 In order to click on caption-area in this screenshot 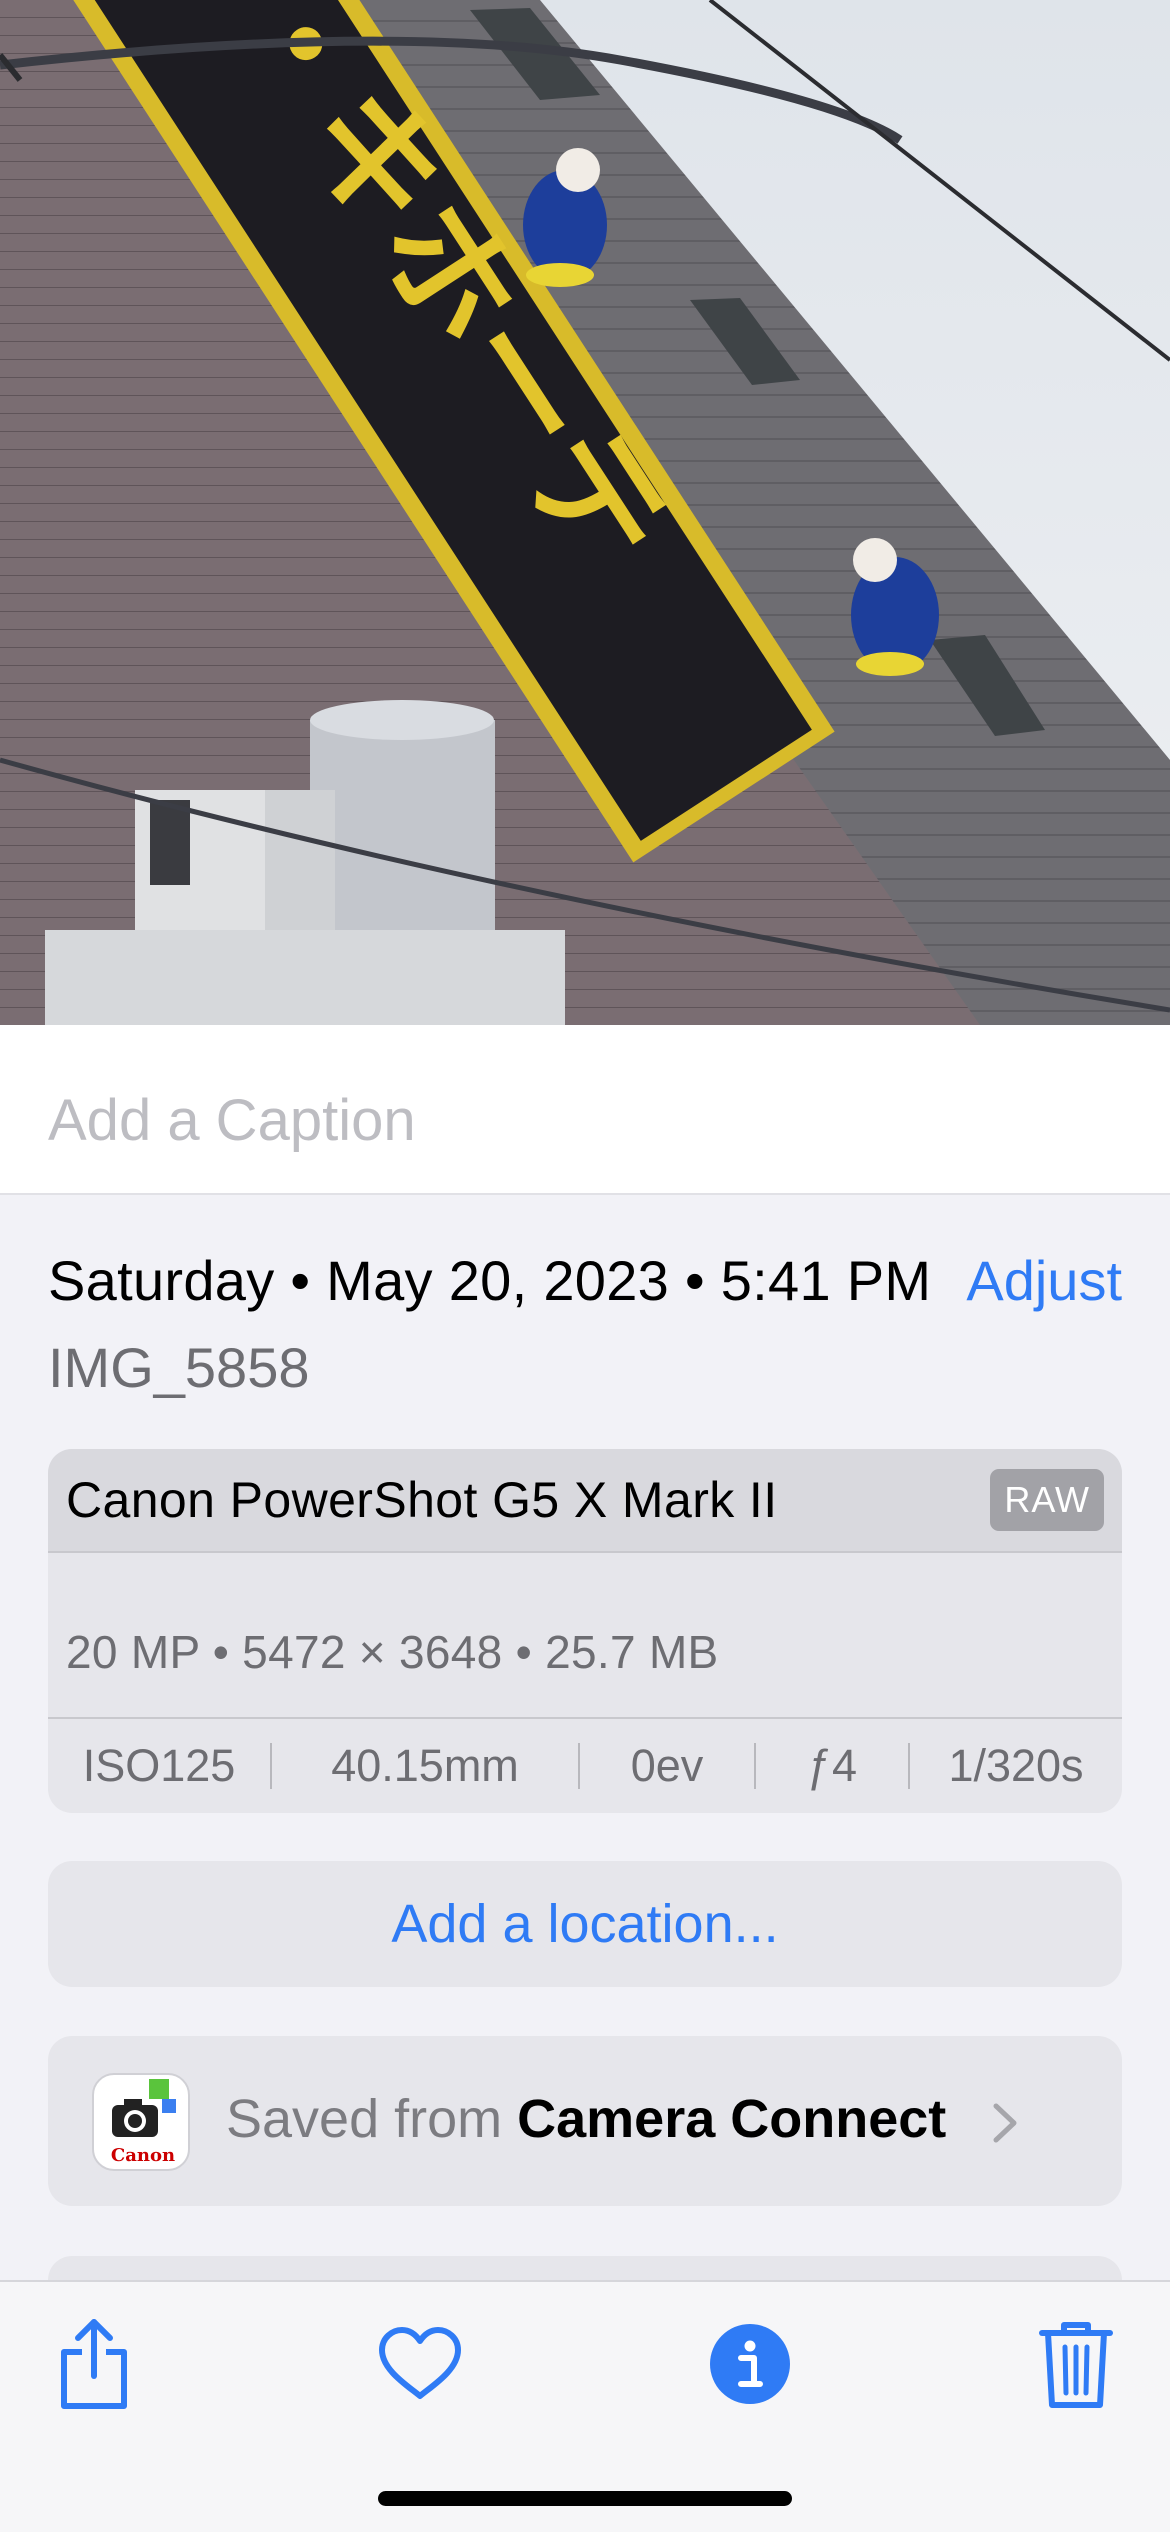, I will do `click(585, 1110)`.